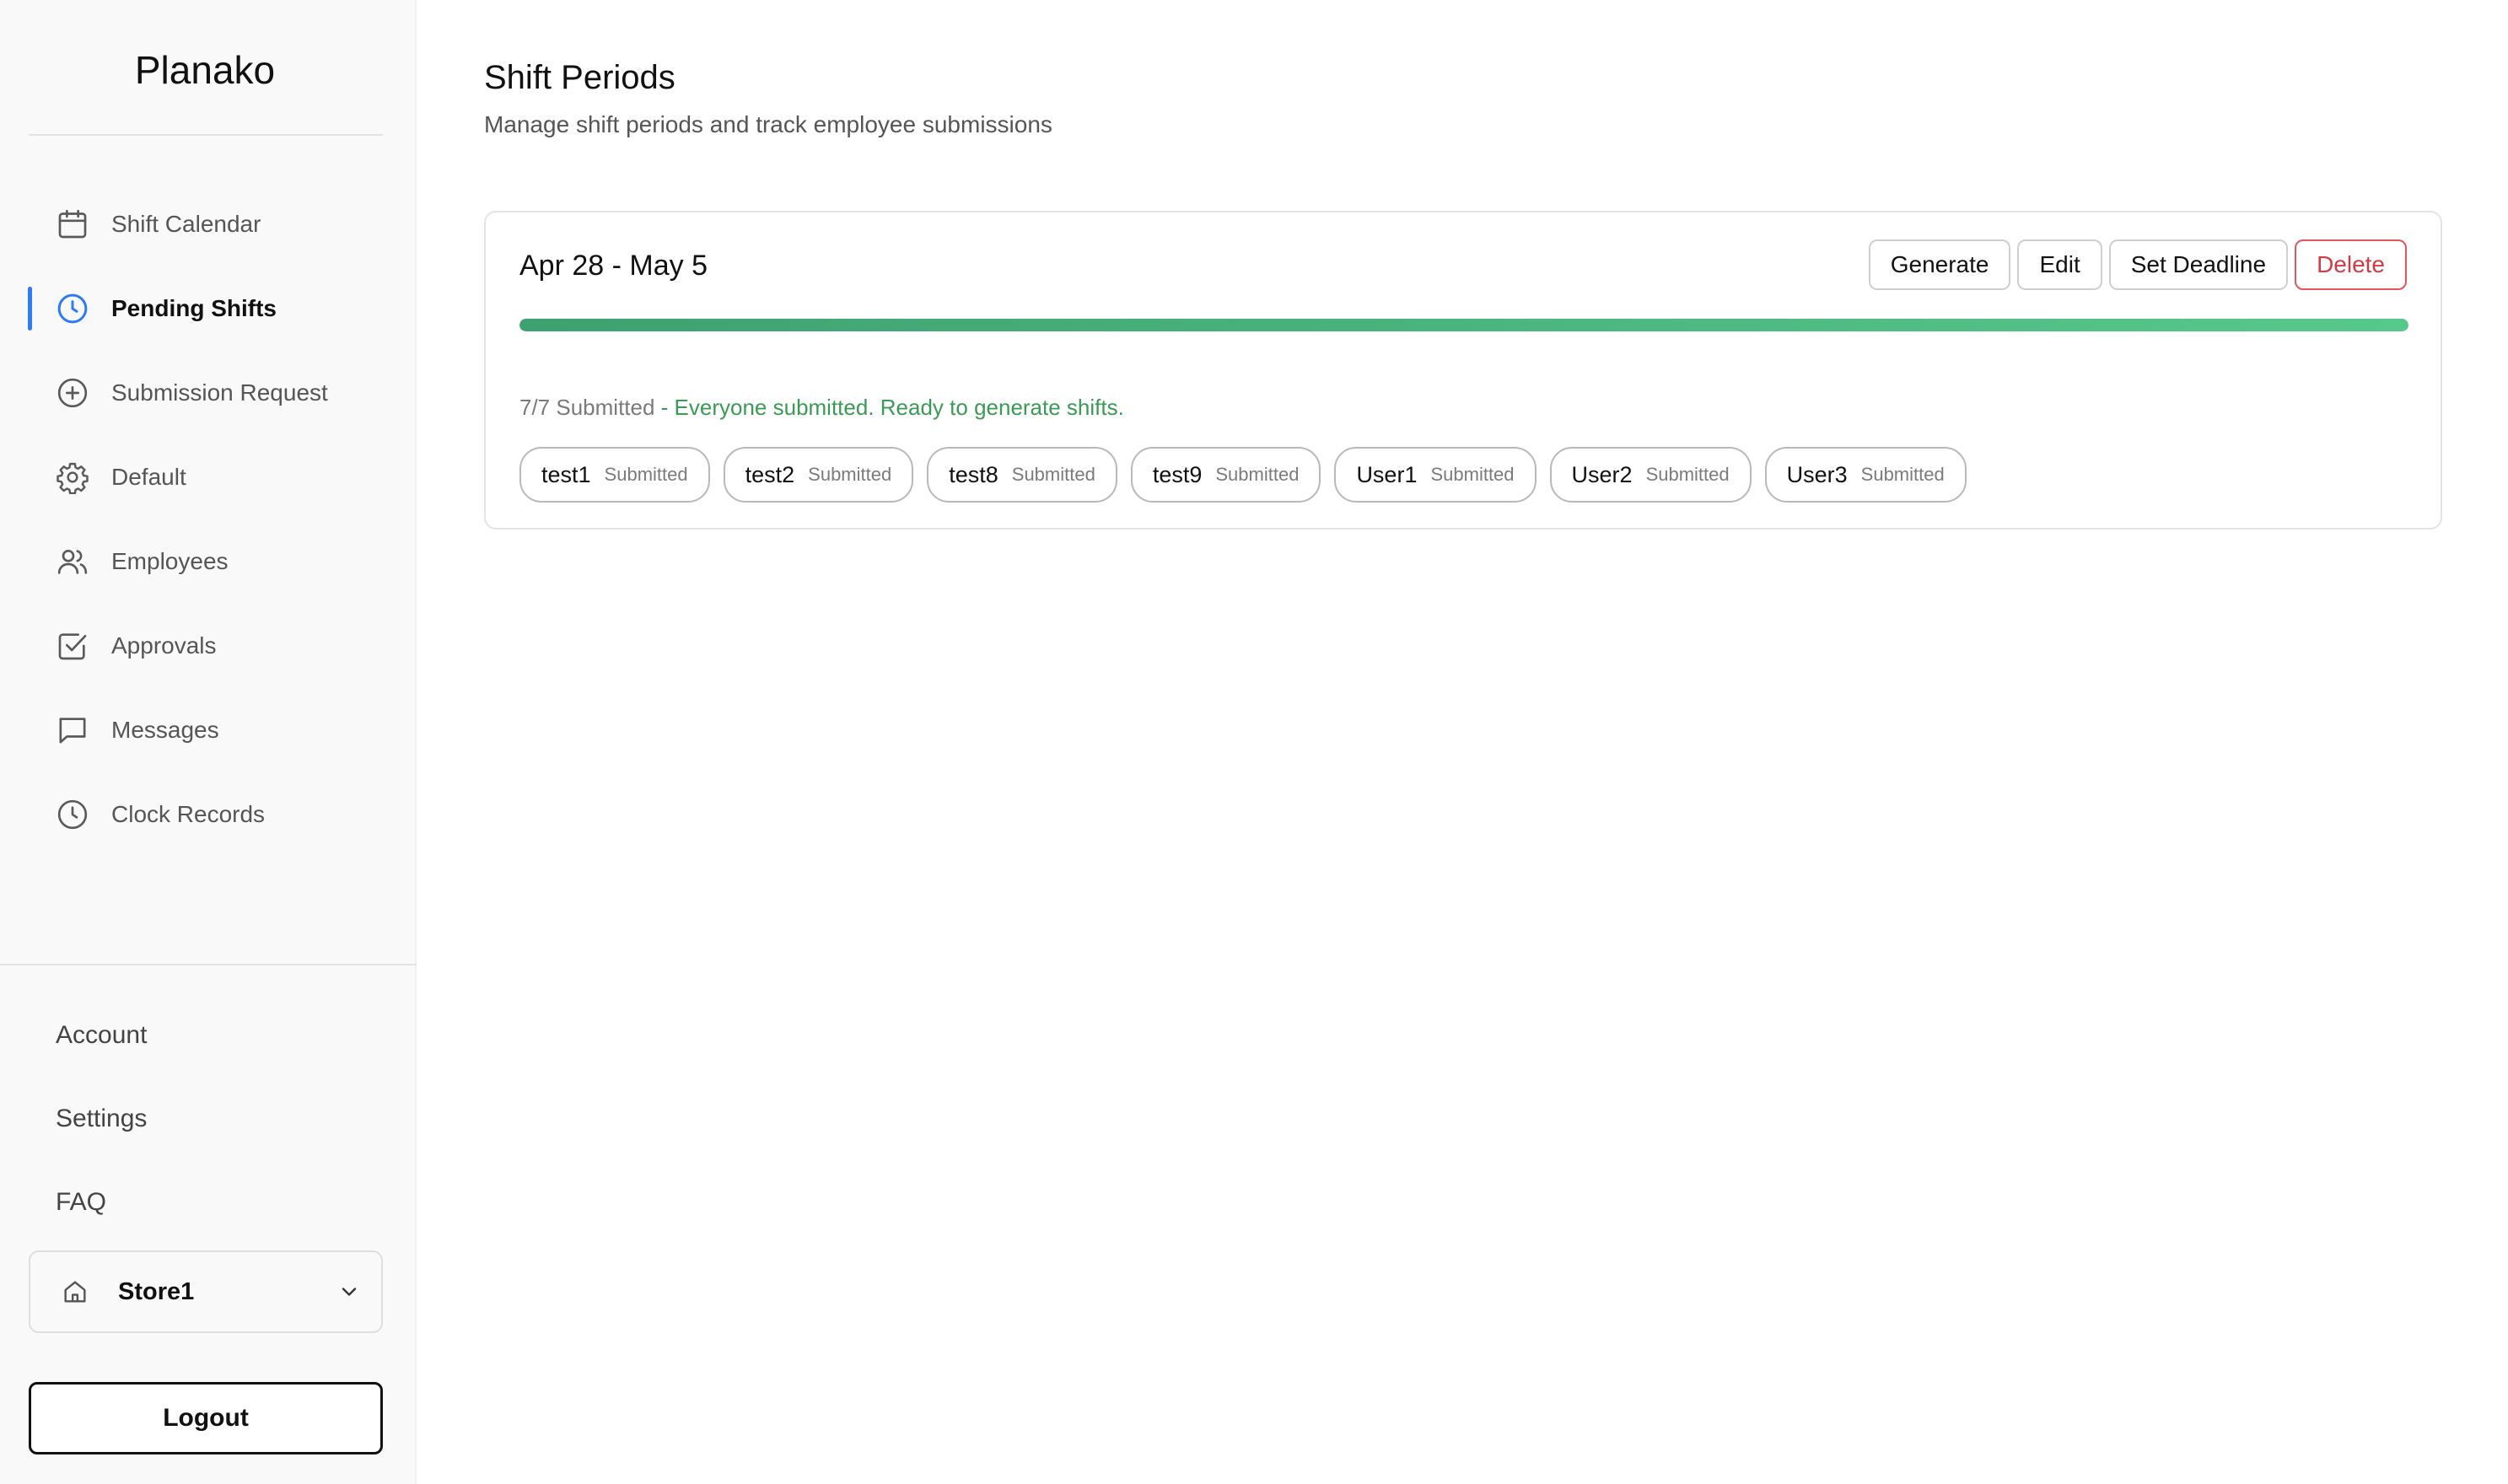 Image resolution: width=2508 pixels, height=1484 pixels. Describe the element at coordinates (206, 1418) in the screenshot. I see `logout-button: Logout` at that location.